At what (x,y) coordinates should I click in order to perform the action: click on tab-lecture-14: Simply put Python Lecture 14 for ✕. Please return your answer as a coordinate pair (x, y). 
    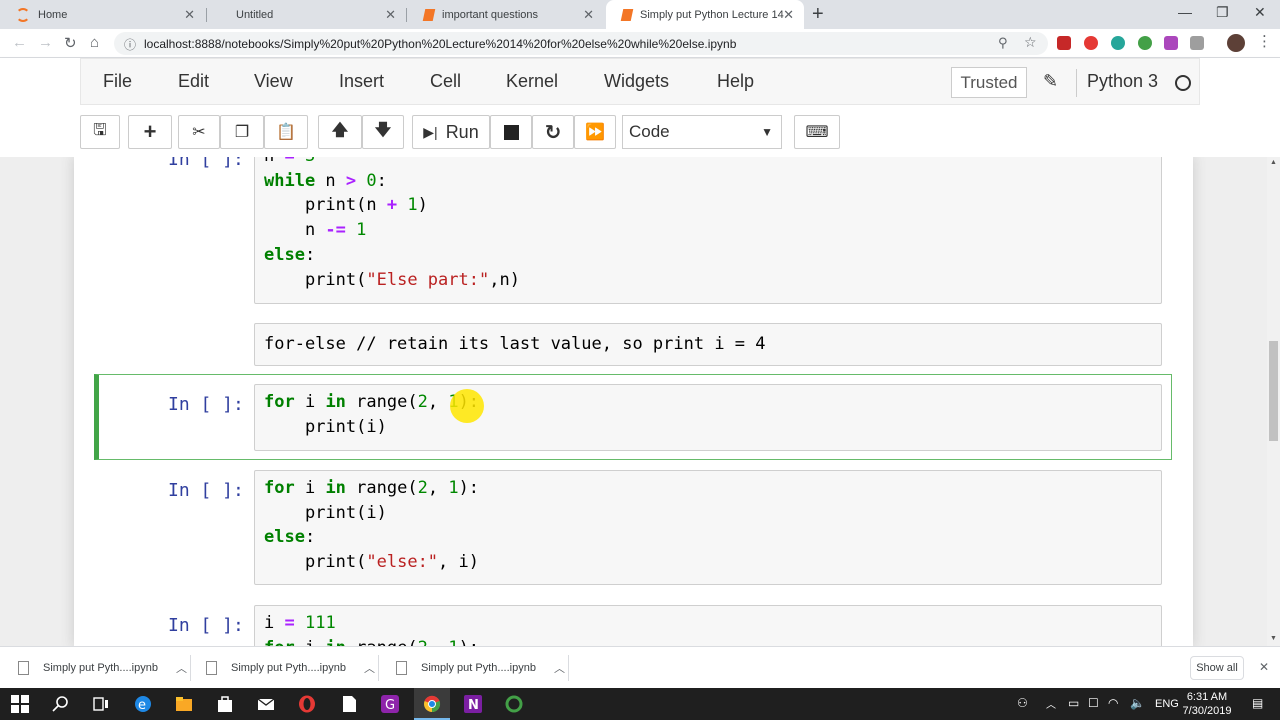
    Looking at the image, I should click on (705, 14).